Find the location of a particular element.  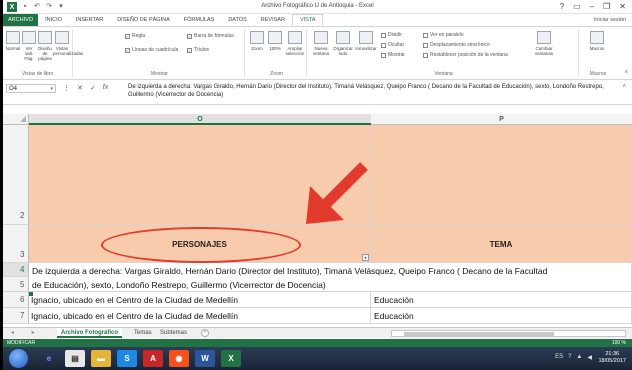

page-break-view-button: Ver salt. Pág. is located at coordinates (29, 46).